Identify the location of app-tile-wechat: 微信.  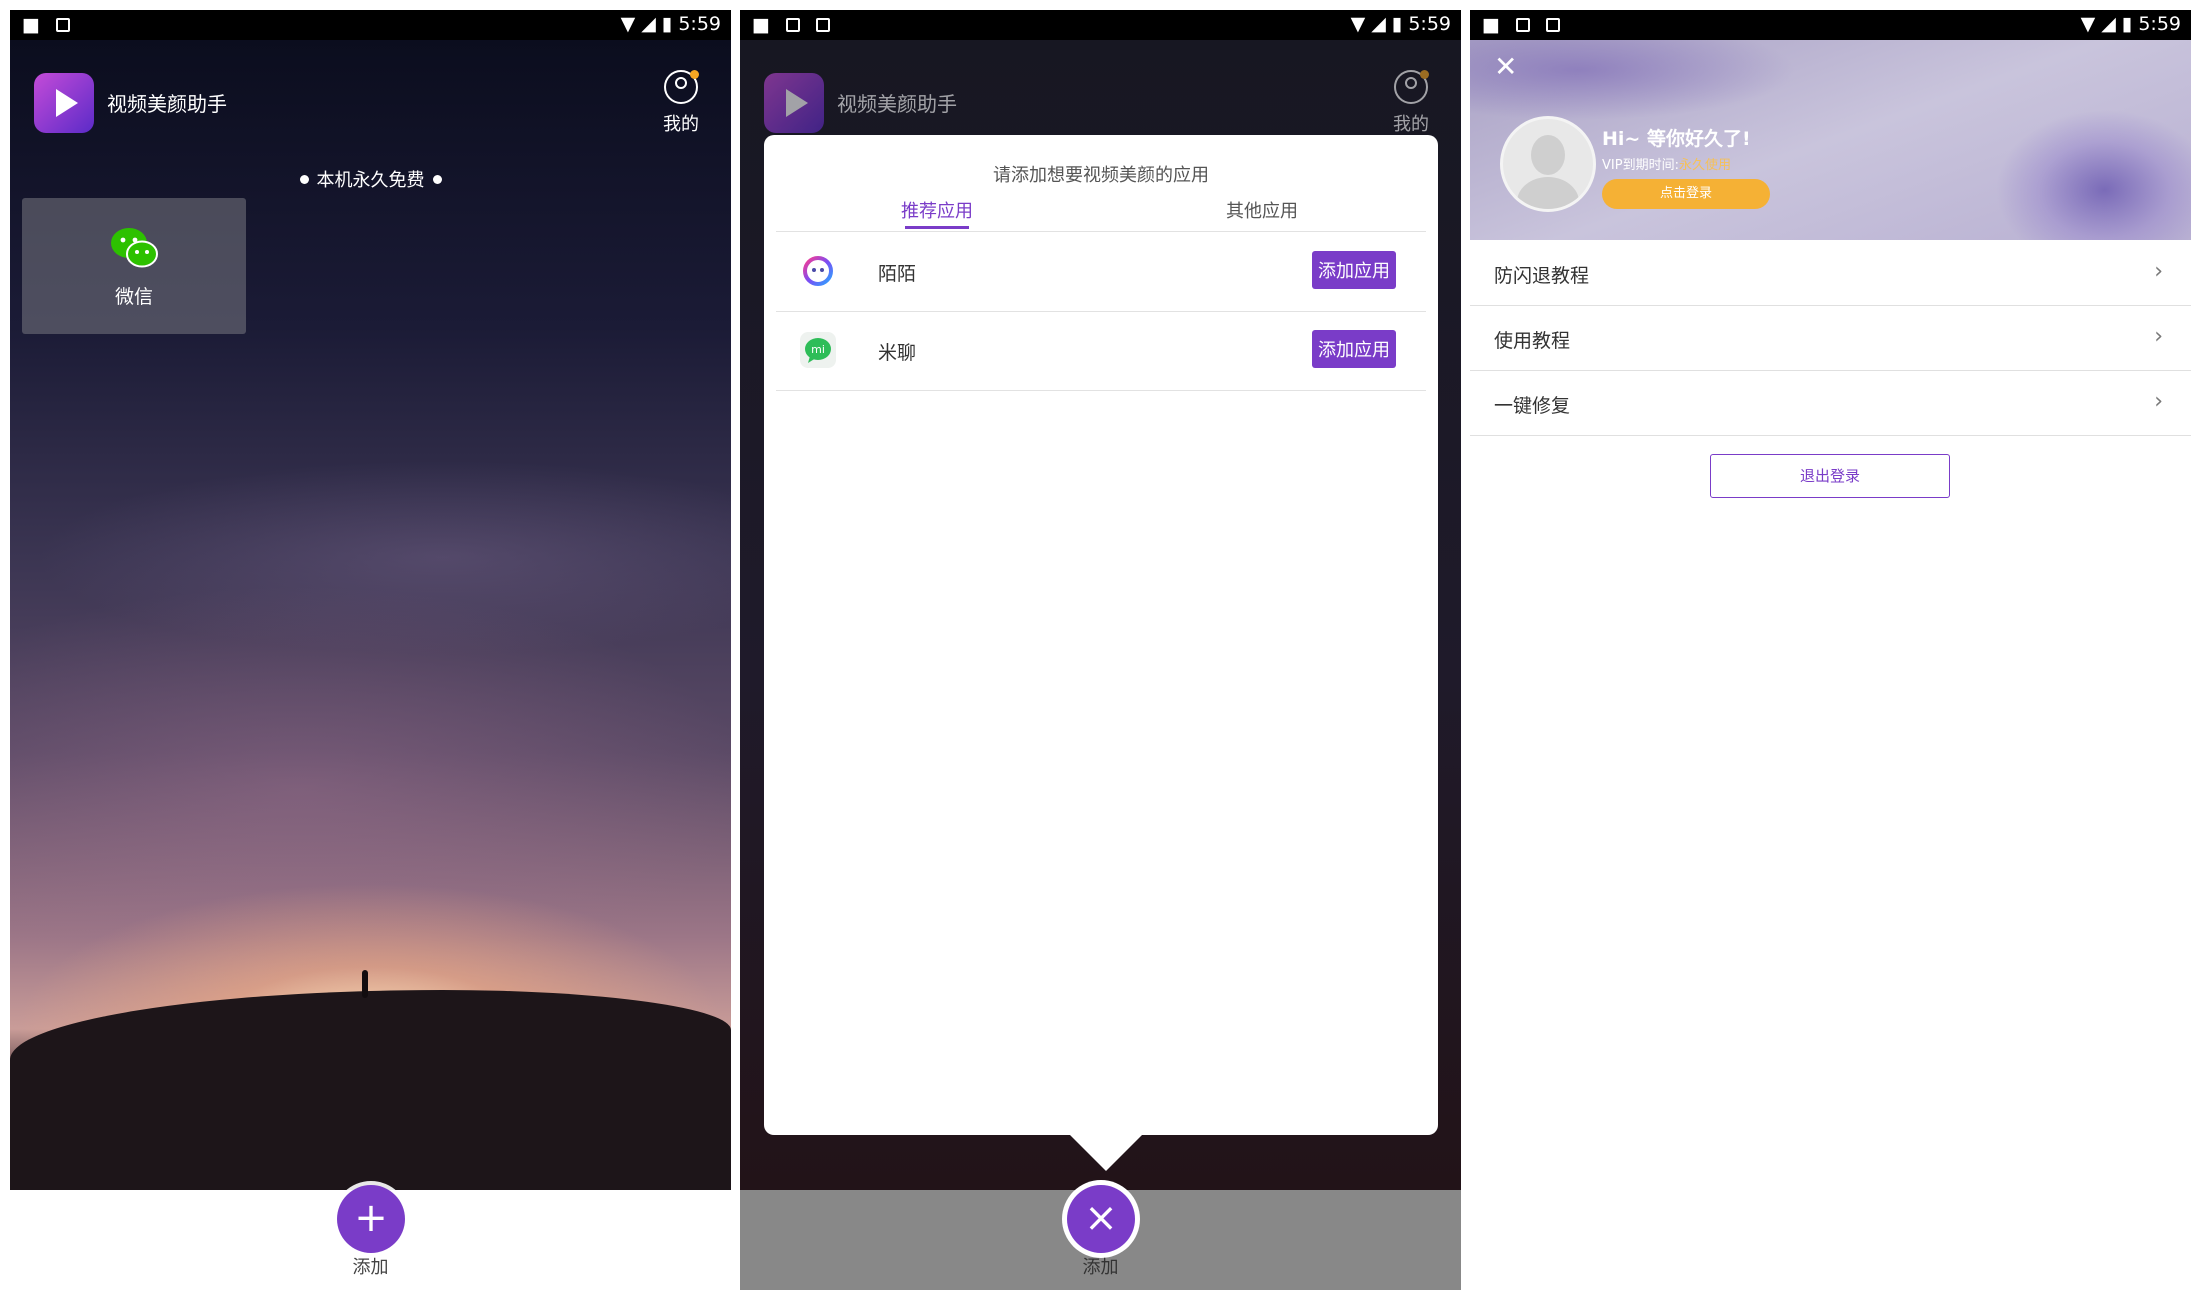
(134, 266).